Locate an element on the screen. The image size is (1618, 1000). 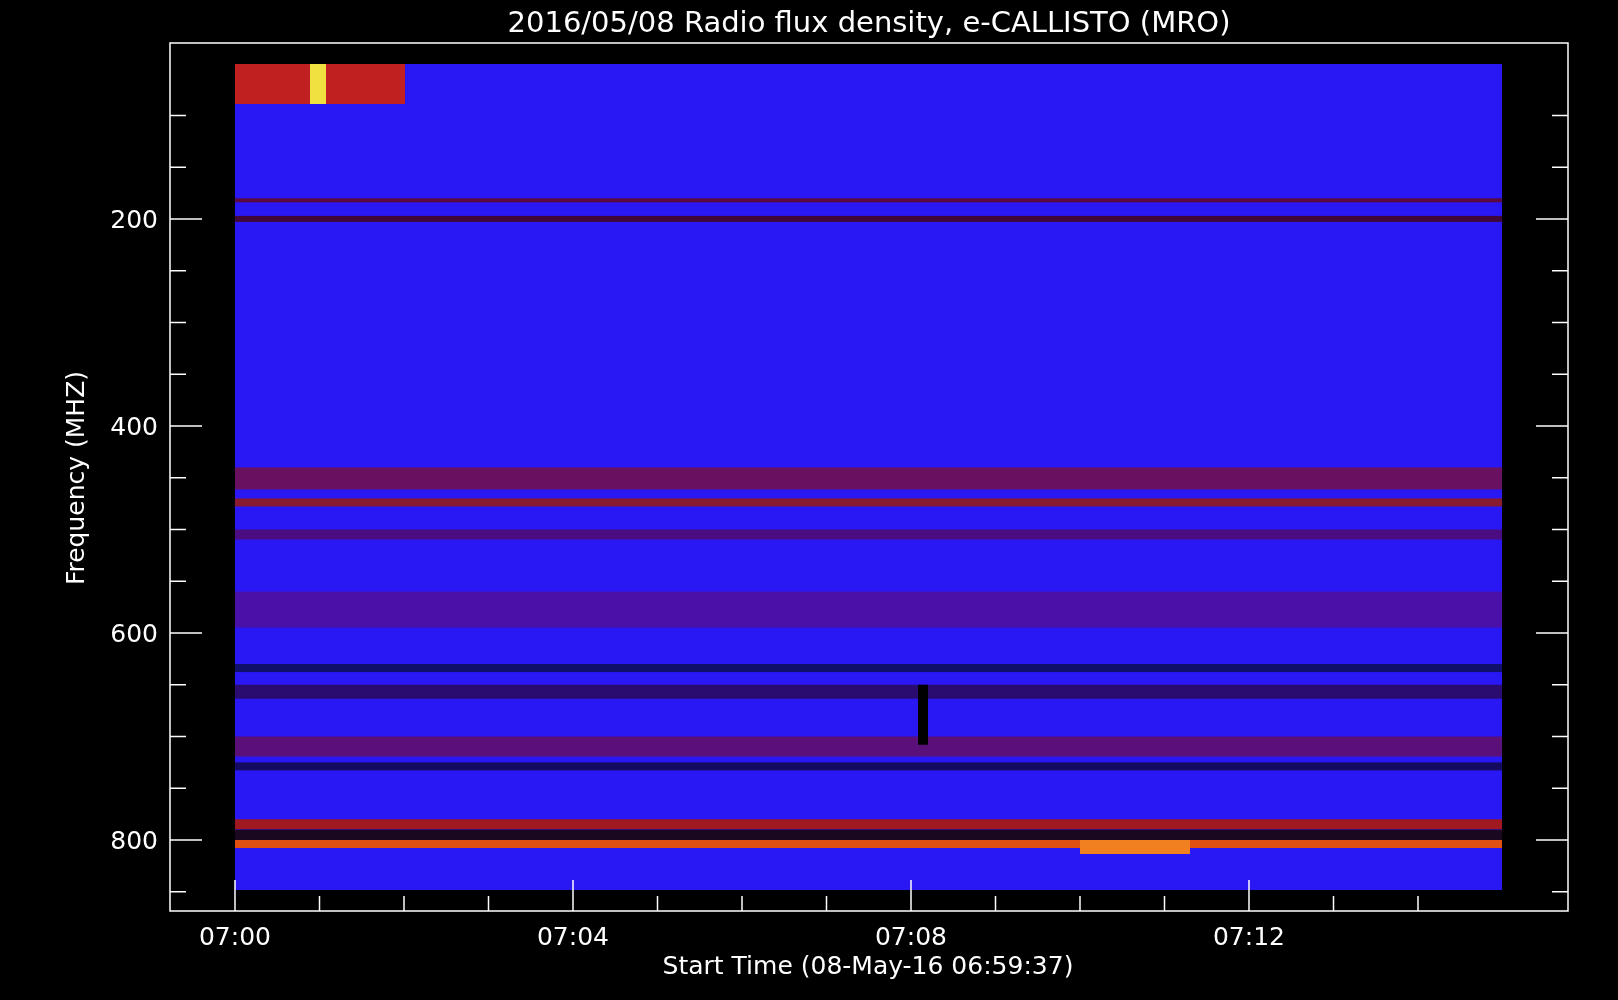
y-tick-label: 200 is located at coordinates (134, 219).